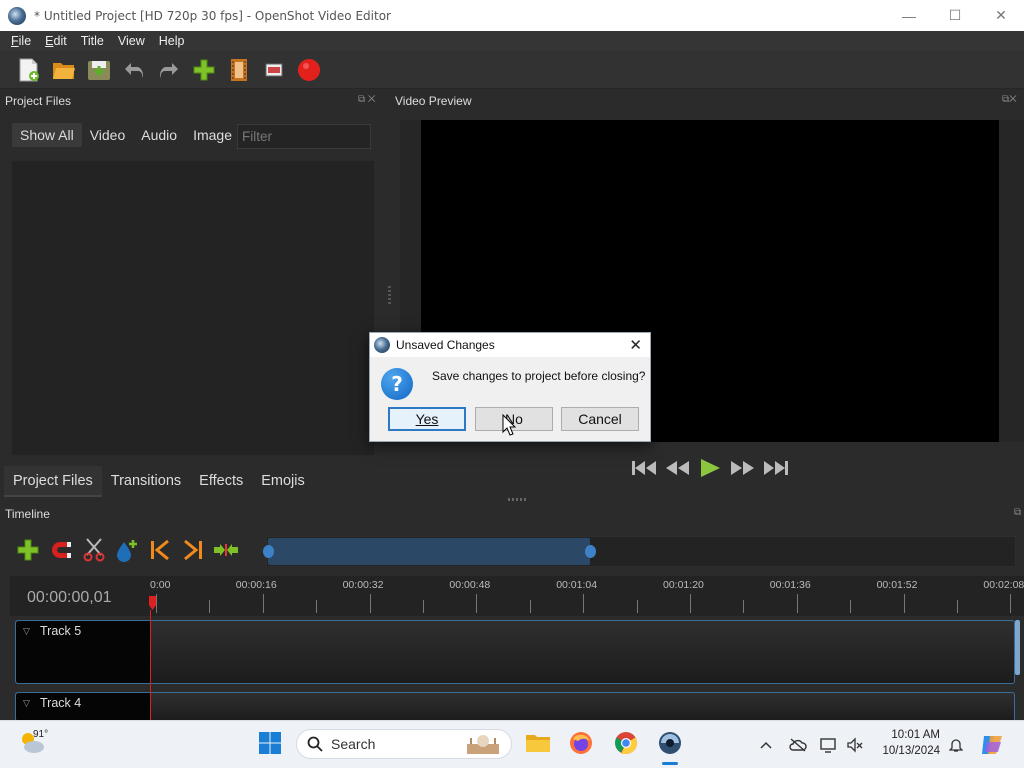  I want to click on weather-temperature: 91°, so click(41, 734).